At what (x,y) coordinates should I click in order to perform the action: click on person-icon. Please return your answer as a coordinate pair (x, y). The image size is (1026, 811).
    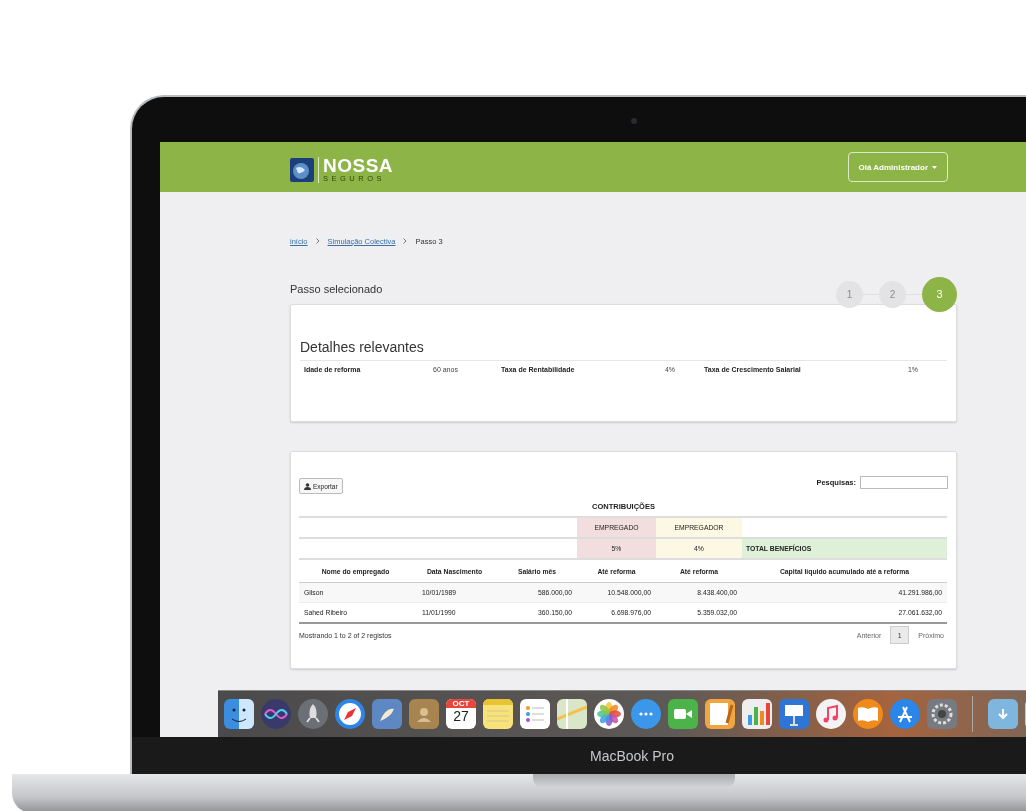
    Looking at the image, I should click on (307, 486).